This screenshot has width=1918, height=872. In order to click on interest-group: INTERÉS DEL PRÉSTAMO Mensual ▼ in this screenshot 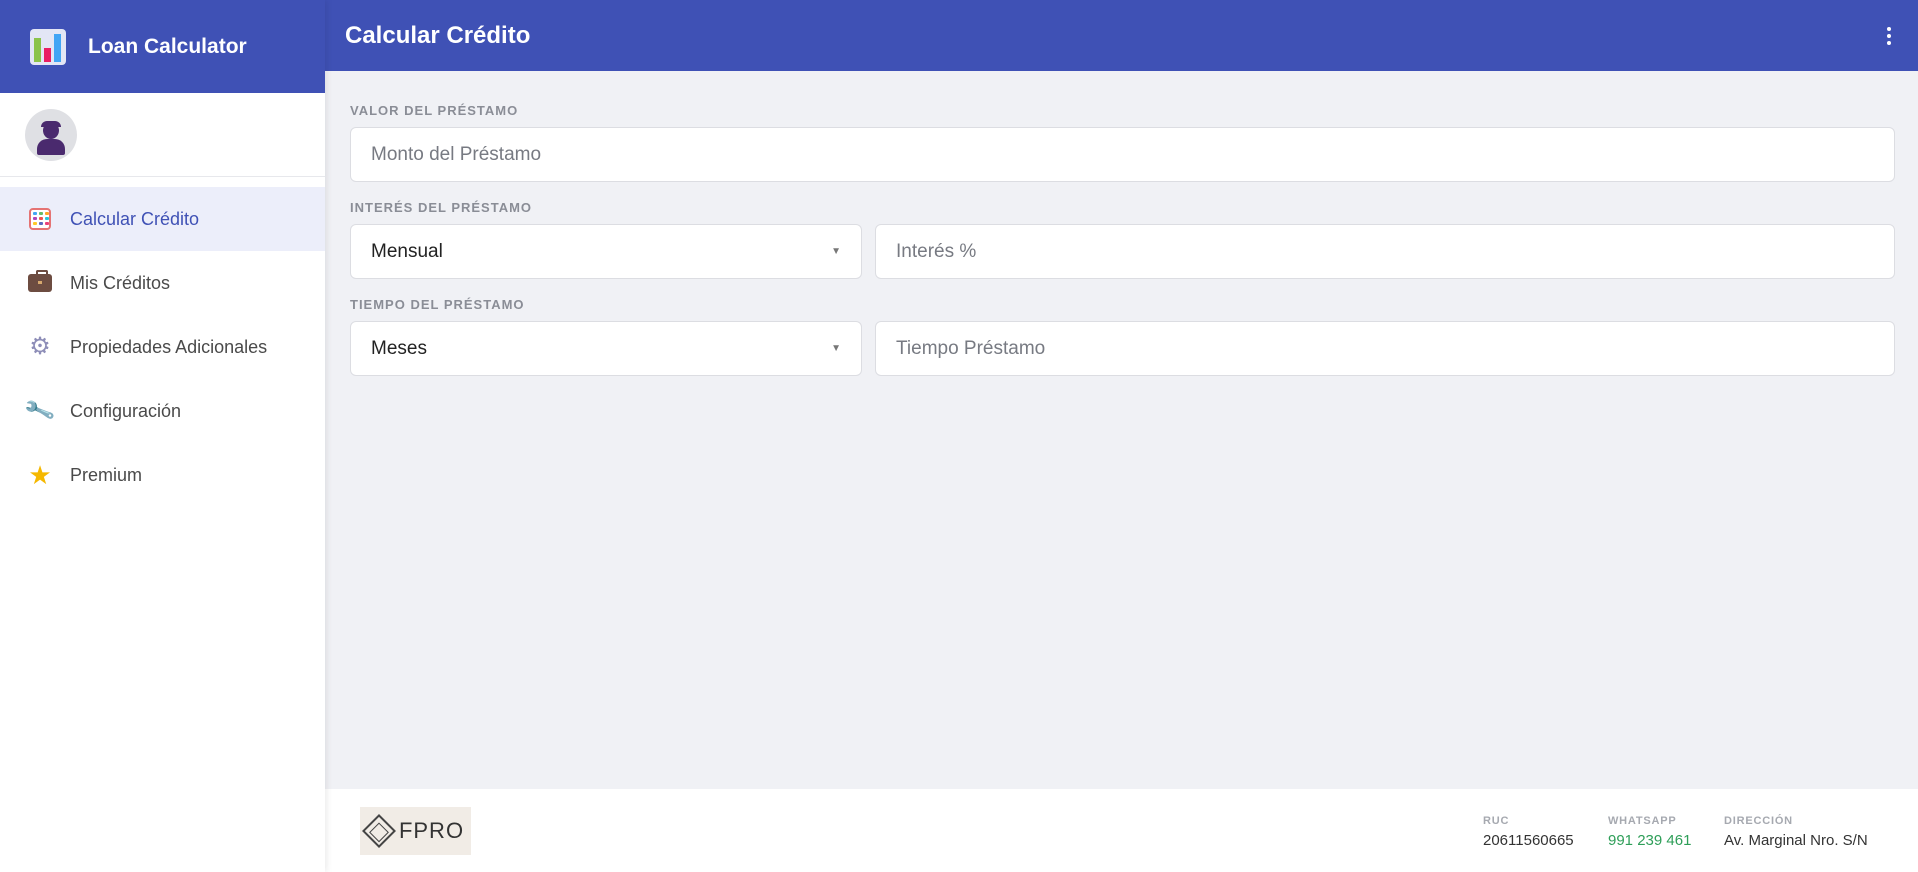, I will do `click(1122, 239)`.